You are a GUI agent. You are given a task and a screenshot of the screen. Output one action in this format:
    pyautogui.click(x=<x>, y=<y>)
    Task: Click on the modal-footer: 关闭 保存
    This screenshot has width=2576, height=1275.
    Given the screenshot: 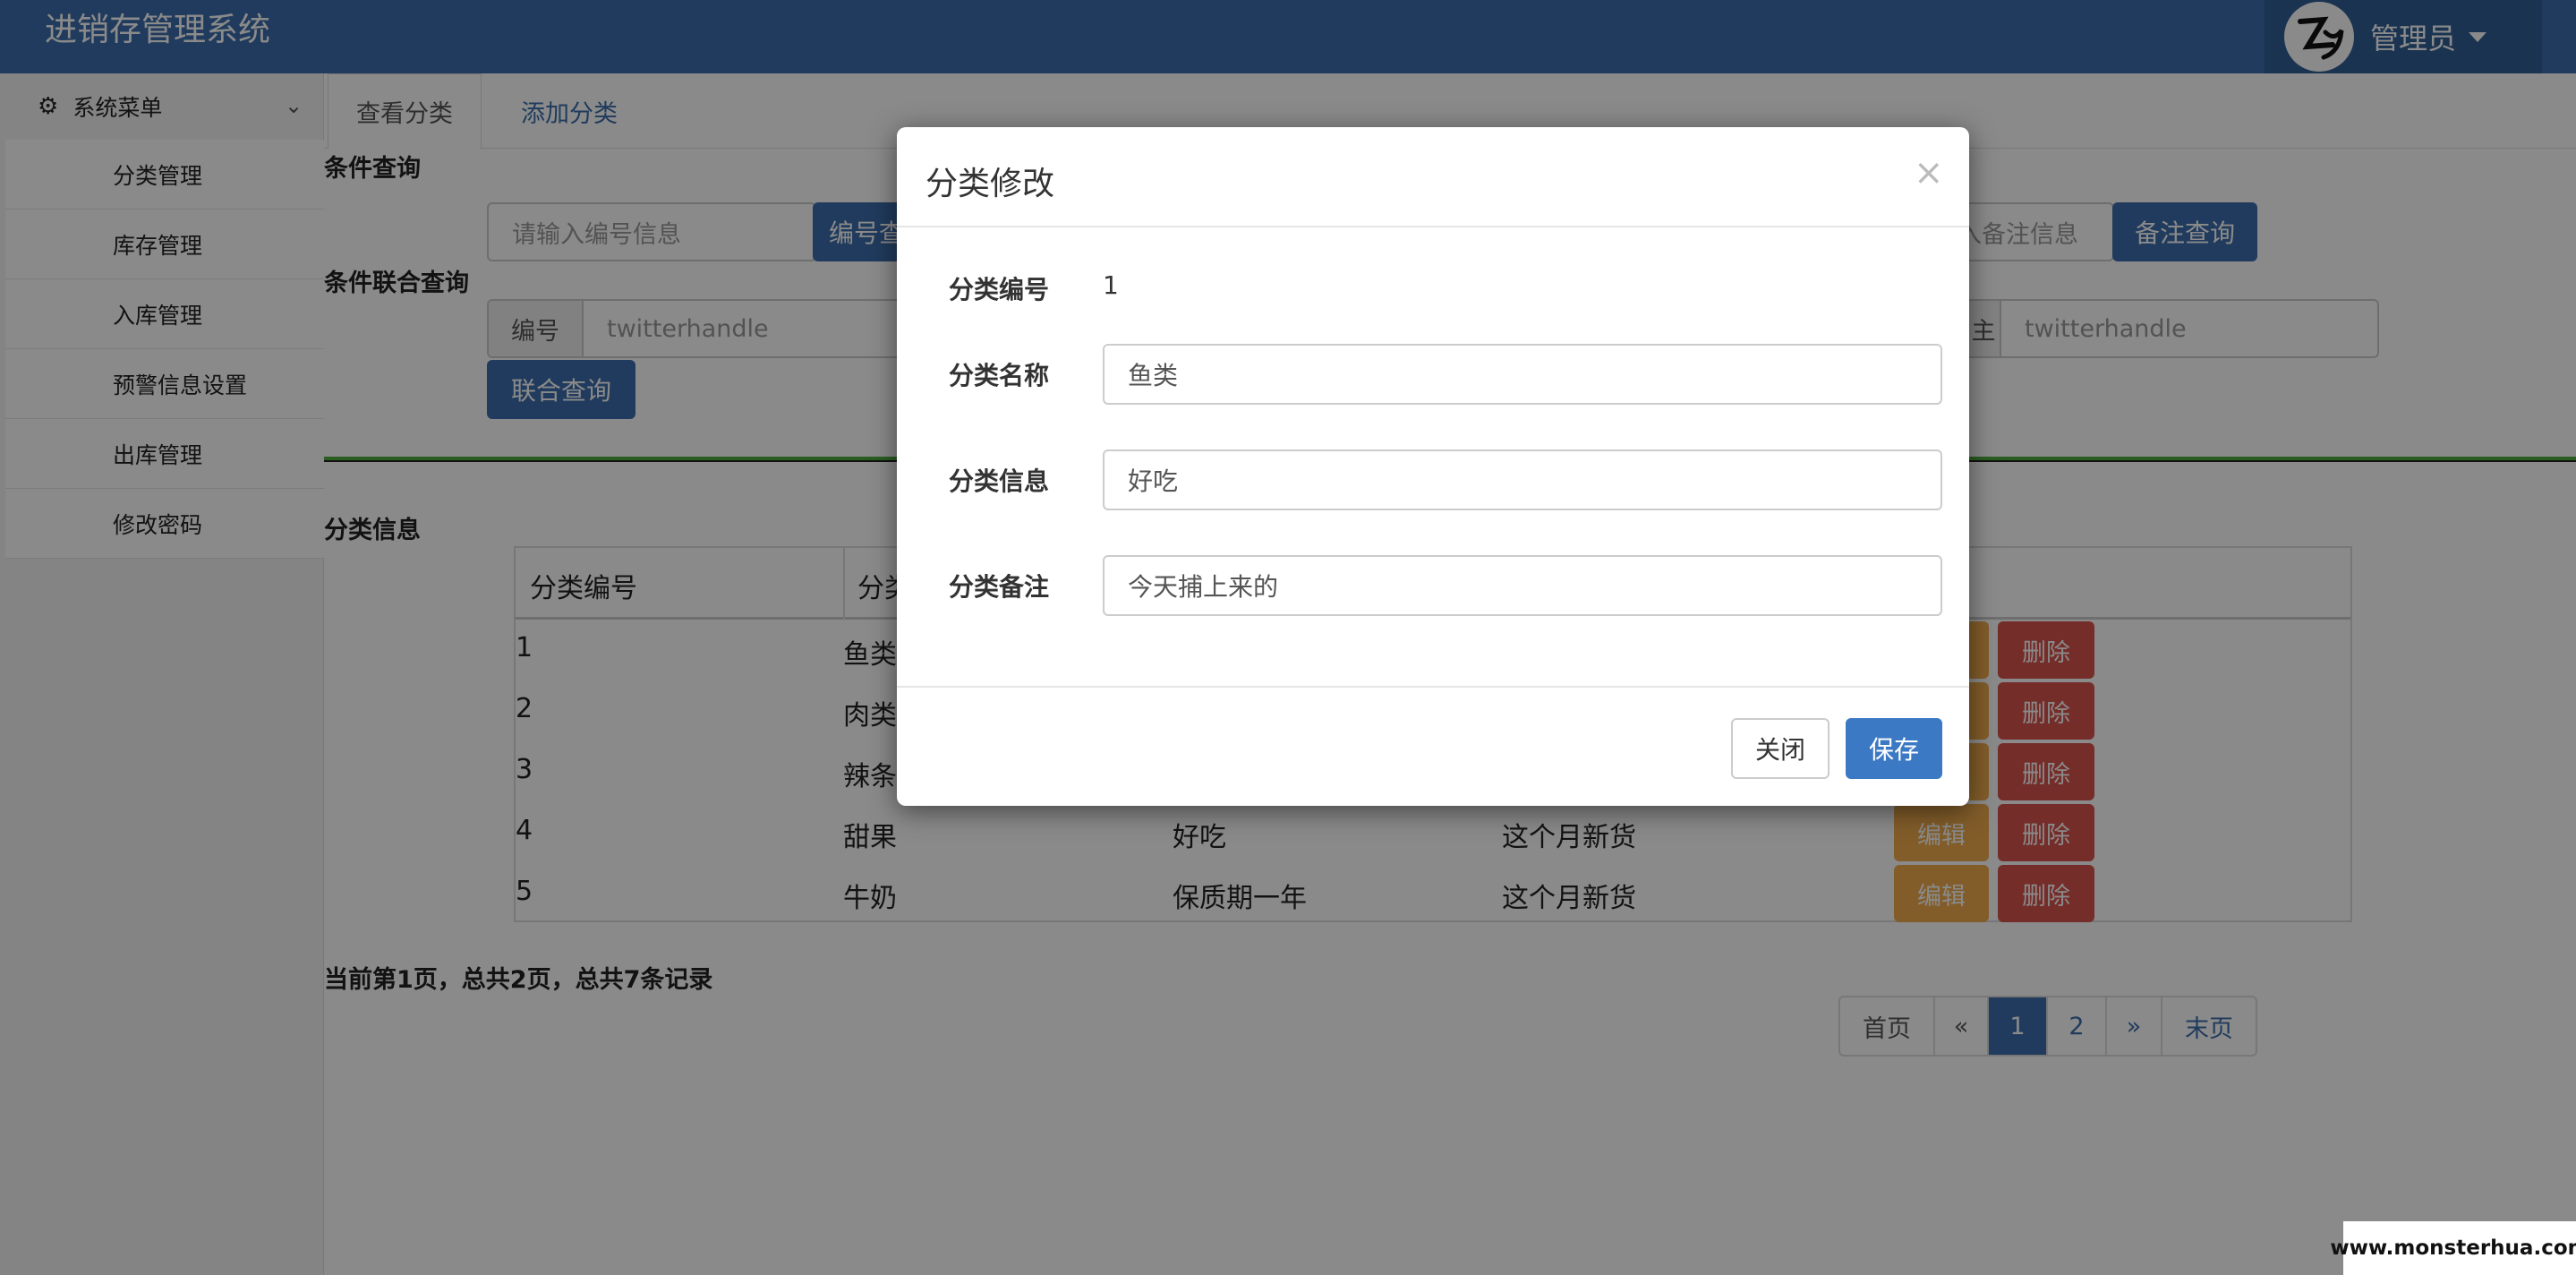 What is the action you would take?
    pyautogui.click(x=1433, y=746)
    